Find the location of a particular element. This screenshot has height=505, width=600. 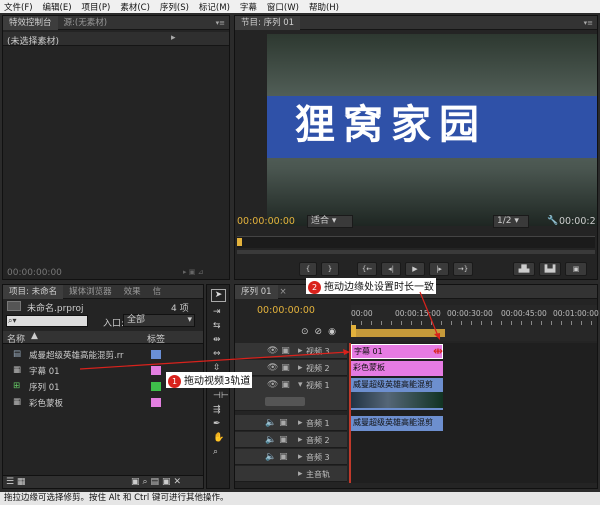

status-text: 拖拉边缘可选择修剪。按住 Alt 和 Ctrl 键可进行其他操作。 is located at coordinates (116, 498).